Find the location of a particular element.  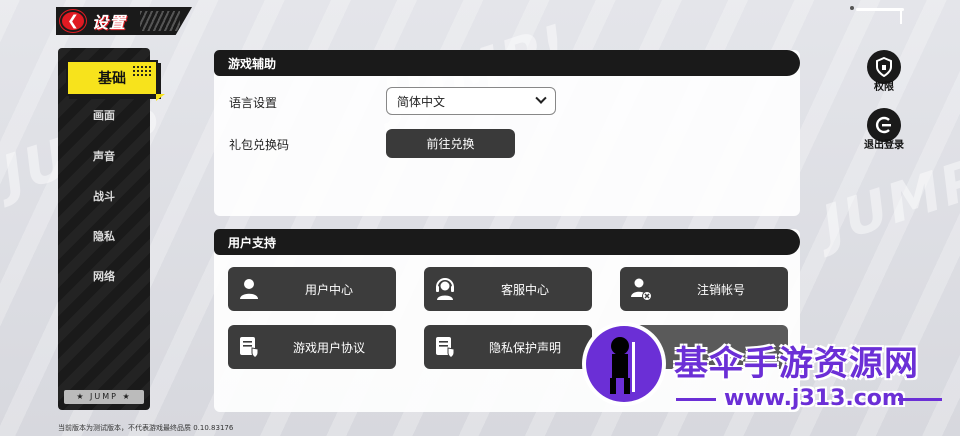

status-bar is located at coordinates (880, 9).